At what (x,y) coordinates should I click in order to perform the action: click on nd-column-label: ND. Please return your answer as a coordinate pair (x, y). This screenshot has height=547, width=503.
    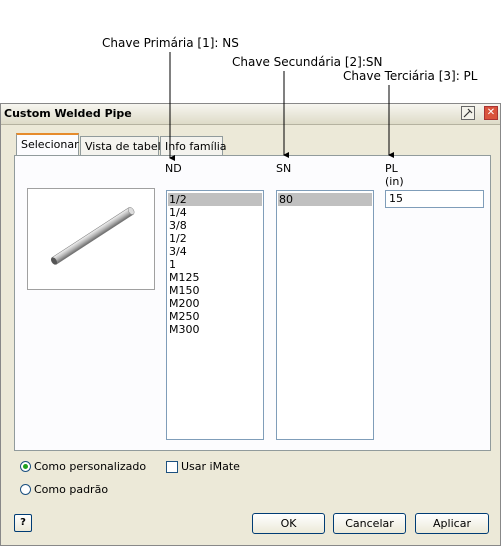
    Looking at the image, I should click on (173, 168).